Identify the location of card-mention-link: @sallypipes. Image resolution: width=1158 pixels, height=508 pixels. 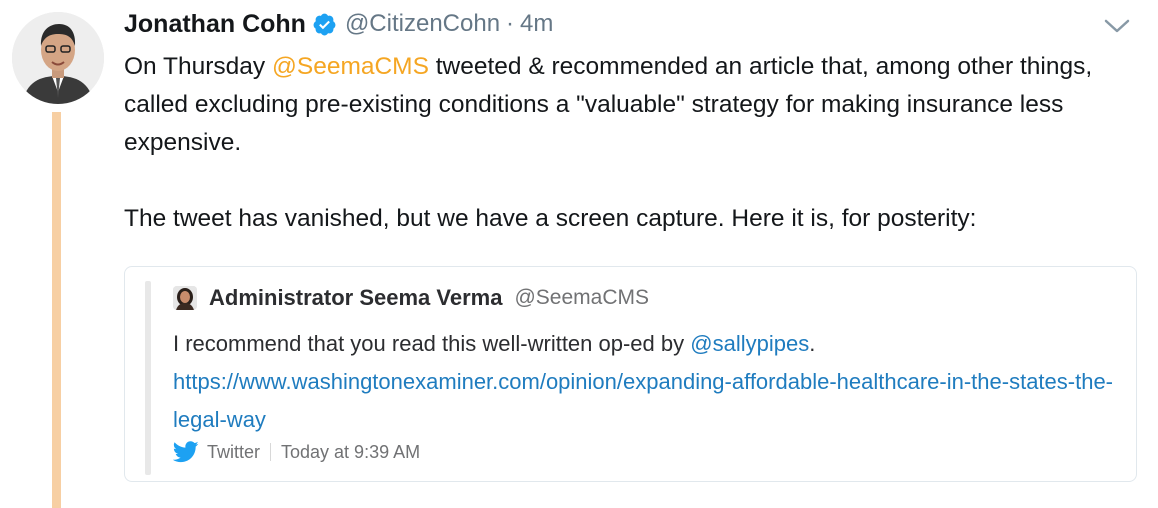
(750, 343).